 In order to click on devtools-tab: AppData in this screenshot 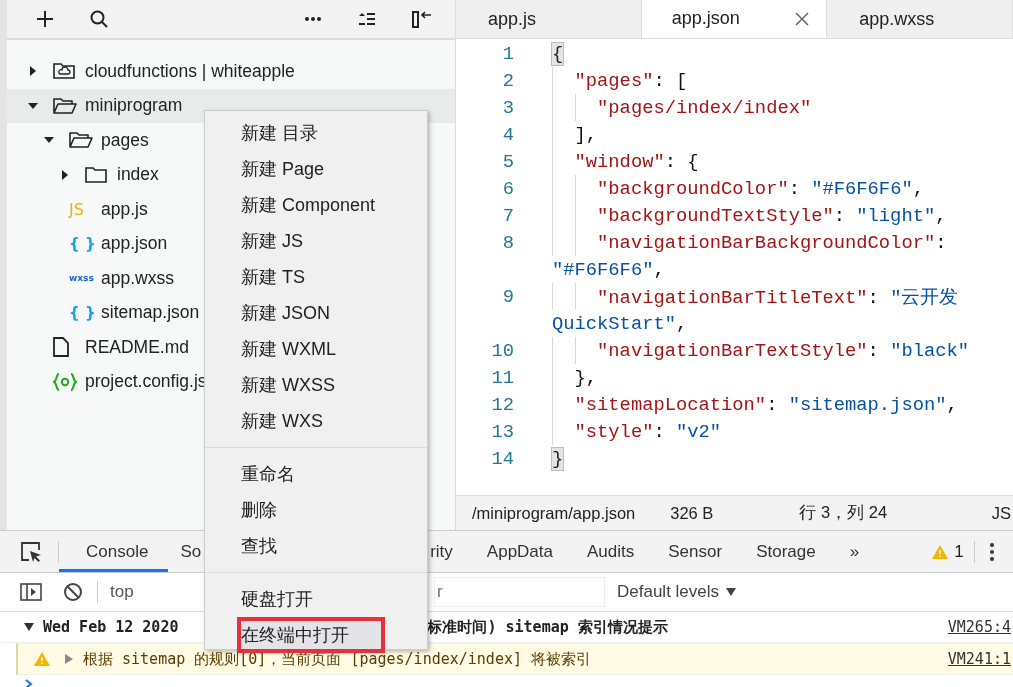, I will do `click(519, 551)`.